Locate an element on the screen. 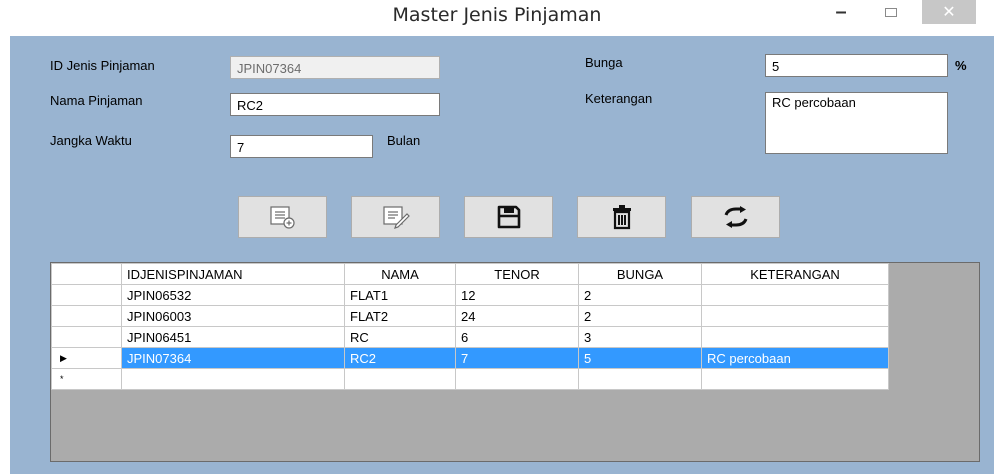 The width and height of the screenshot is (994, 474). minimize-button: – is located at coordinates (841, 12).